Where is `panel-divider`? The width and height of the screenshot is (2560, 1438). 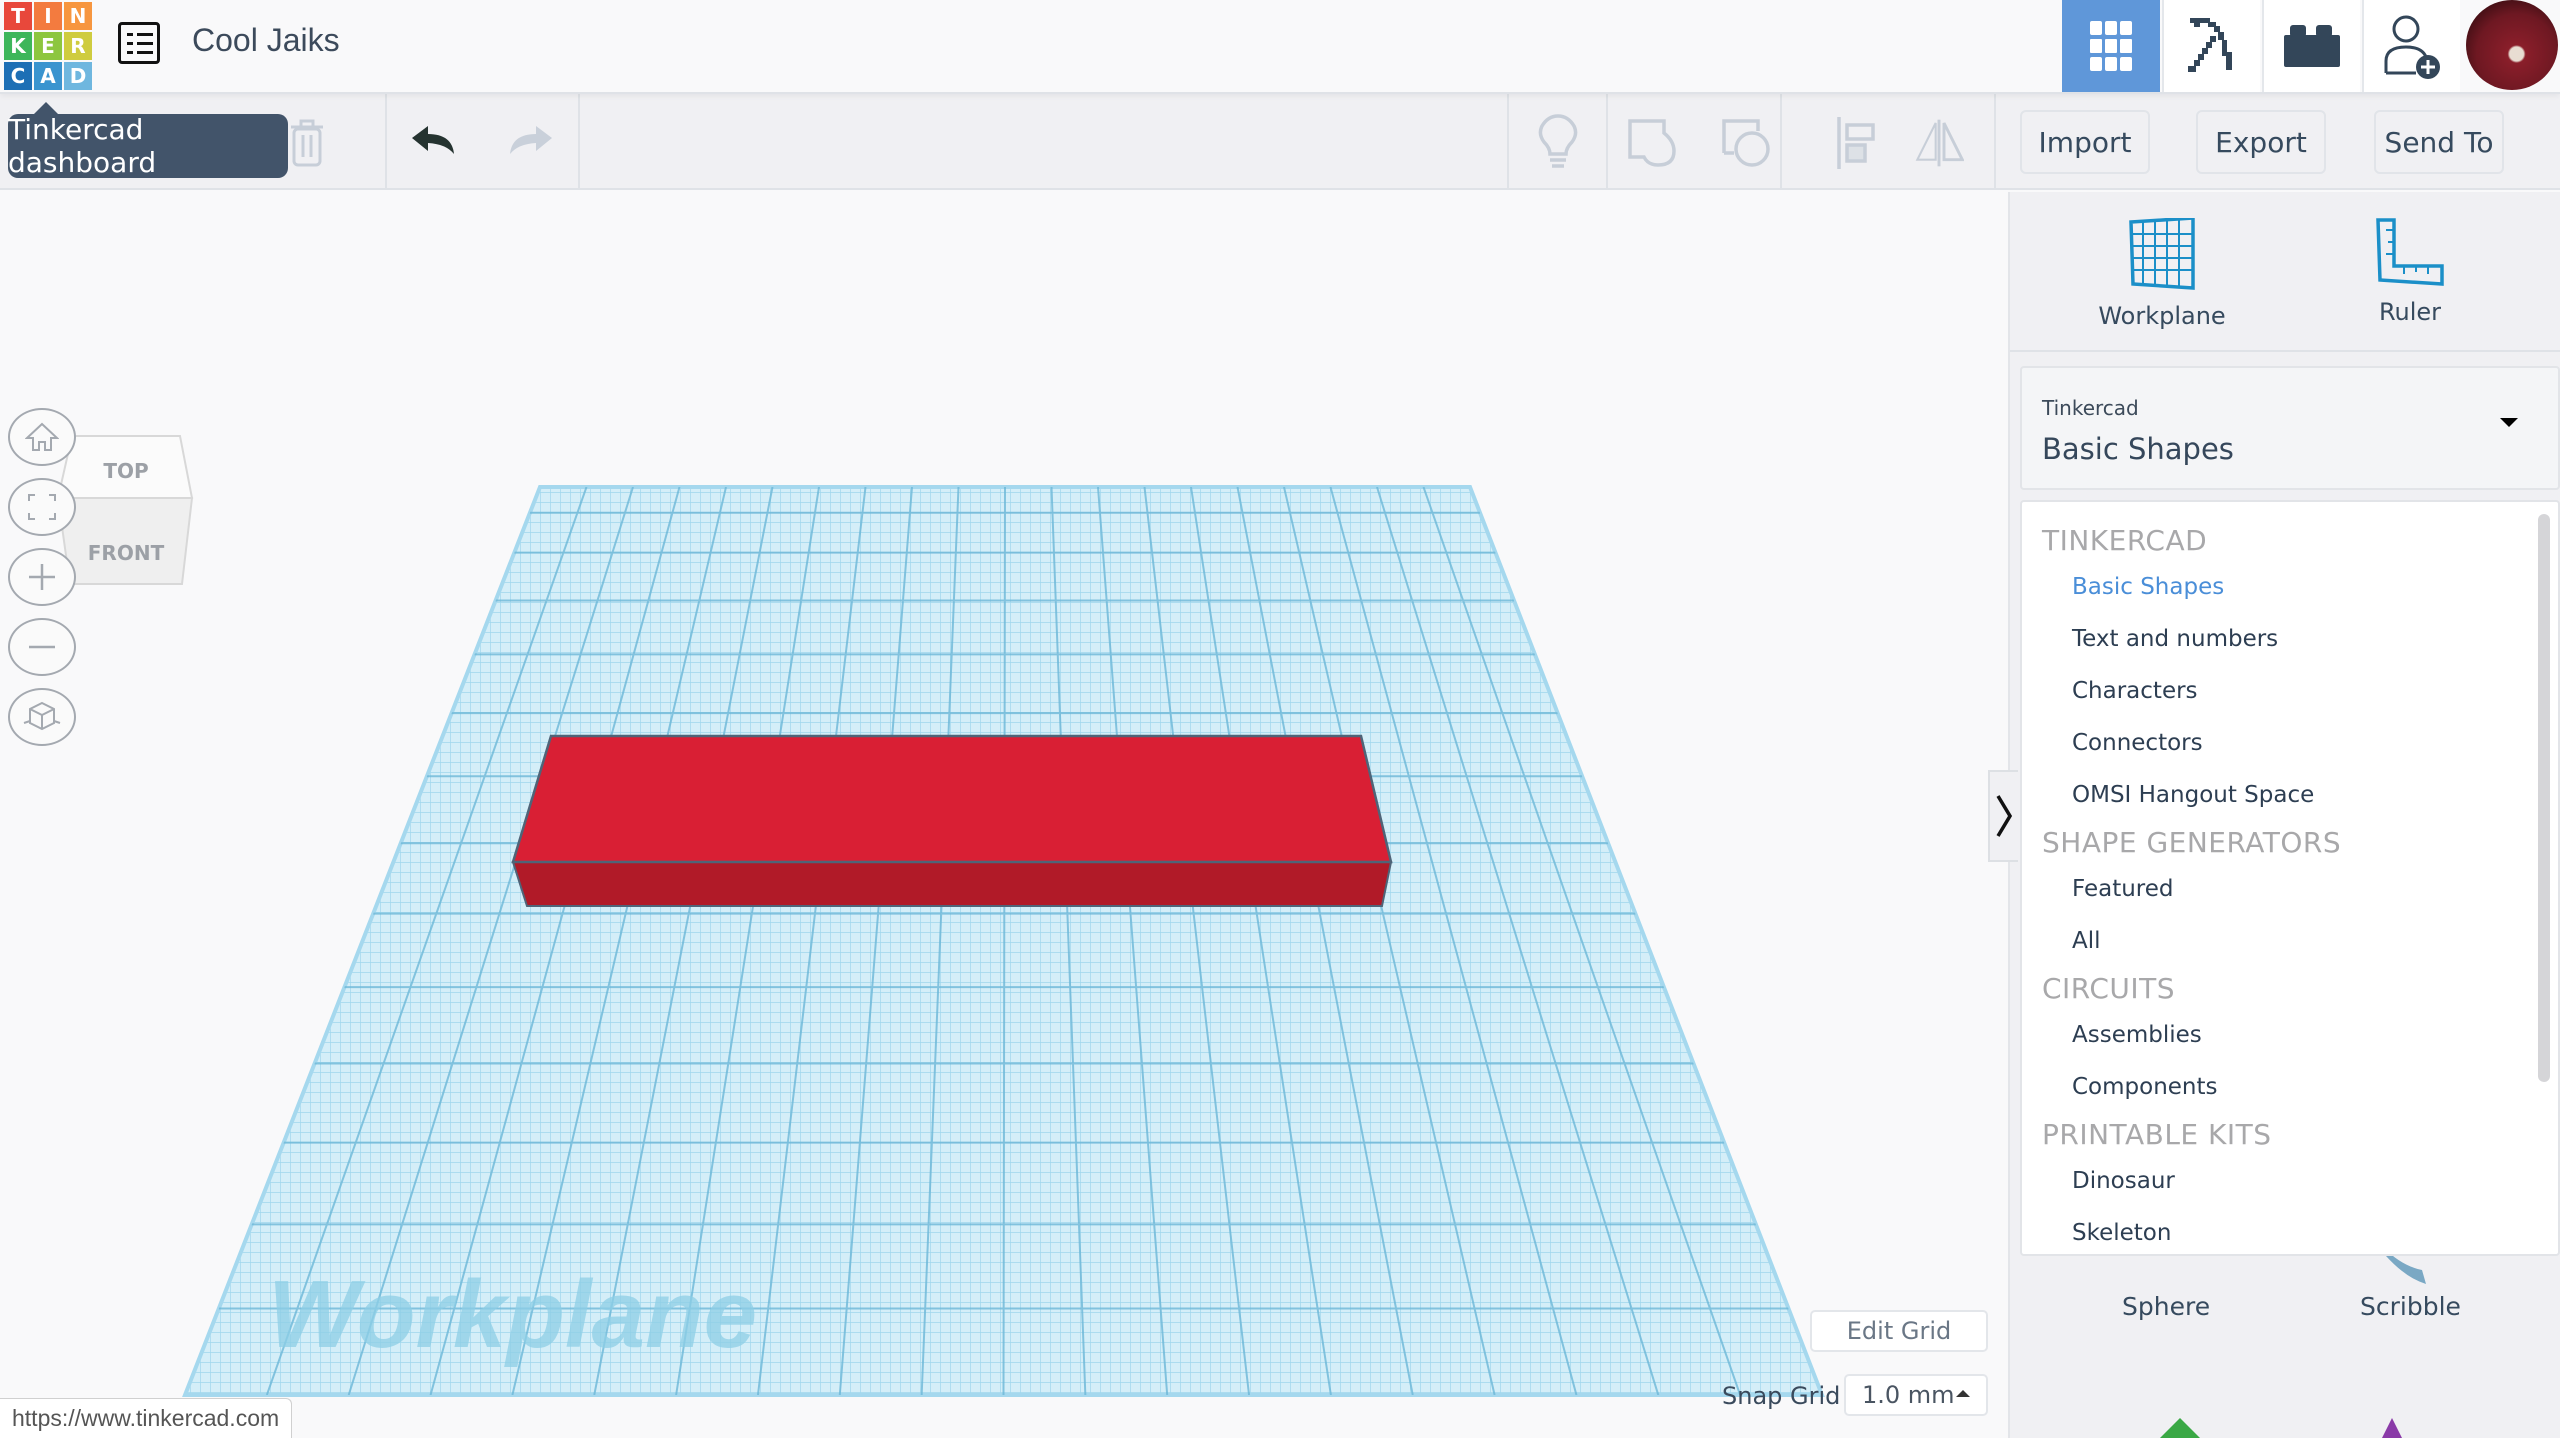 panel-divider is located at coordinates (2285, 351).